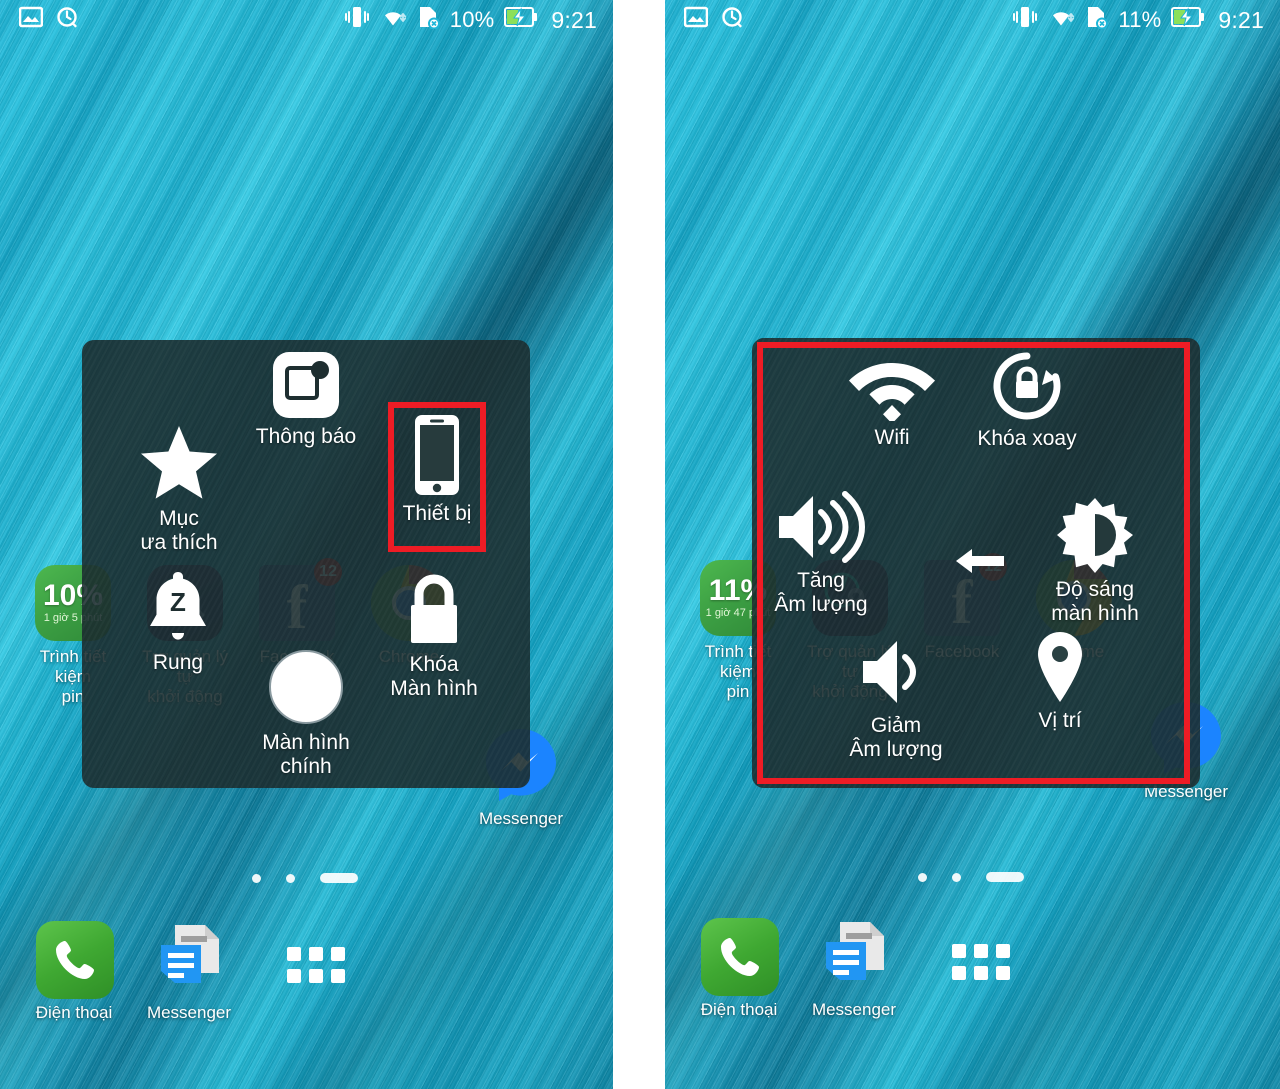 The height and width of the screenshot is (1089, 1280). Describe the element at coordinates (972, 20) in the screenshot. I see `status-bar: 11% 9:21` at that location.